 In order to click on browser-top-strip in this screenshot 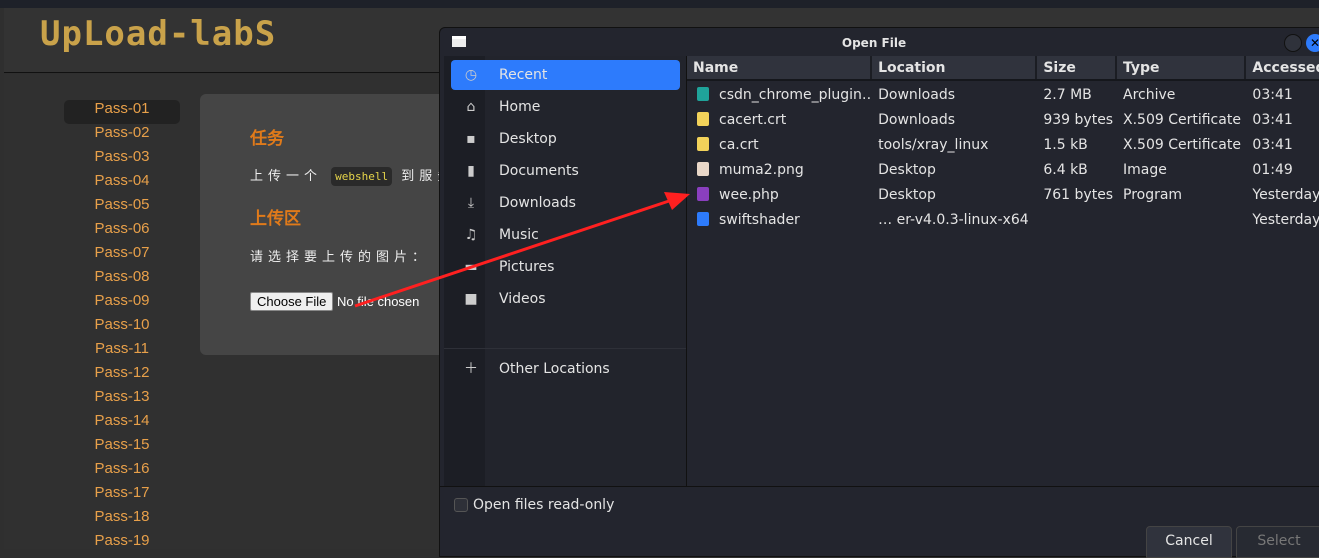, I will do `click(659, 4)`.